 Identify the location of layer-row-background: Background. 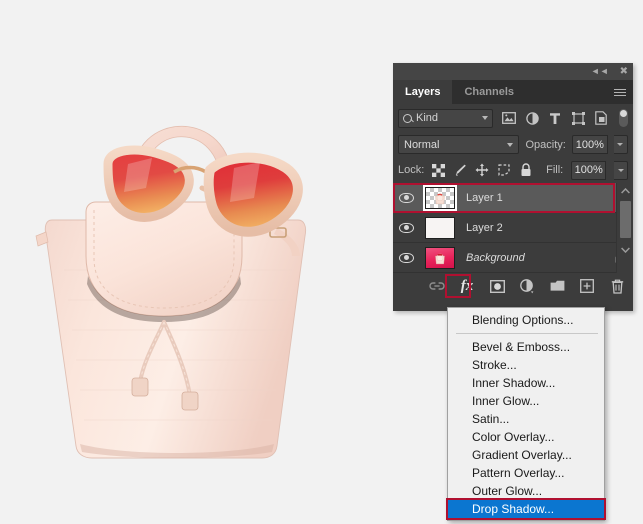
(513, 258).